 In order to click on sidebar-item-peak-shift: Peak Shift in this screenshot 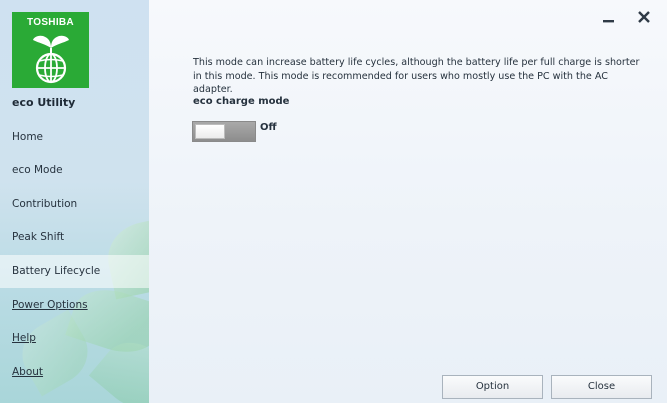, I will do `click(74, 237)`.